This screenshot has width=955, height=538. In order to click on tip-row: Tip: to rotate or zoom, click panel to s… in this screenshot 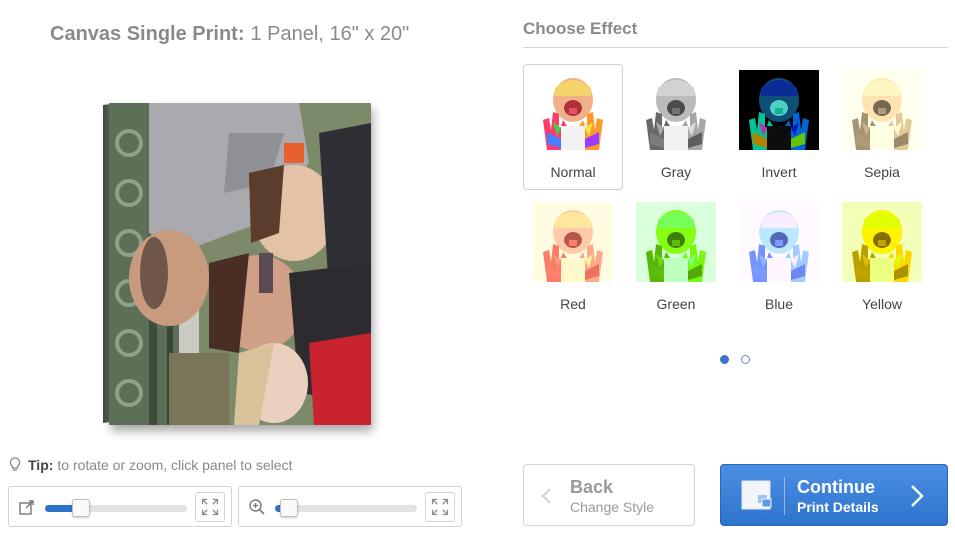, I will do `click(150, 465)`.